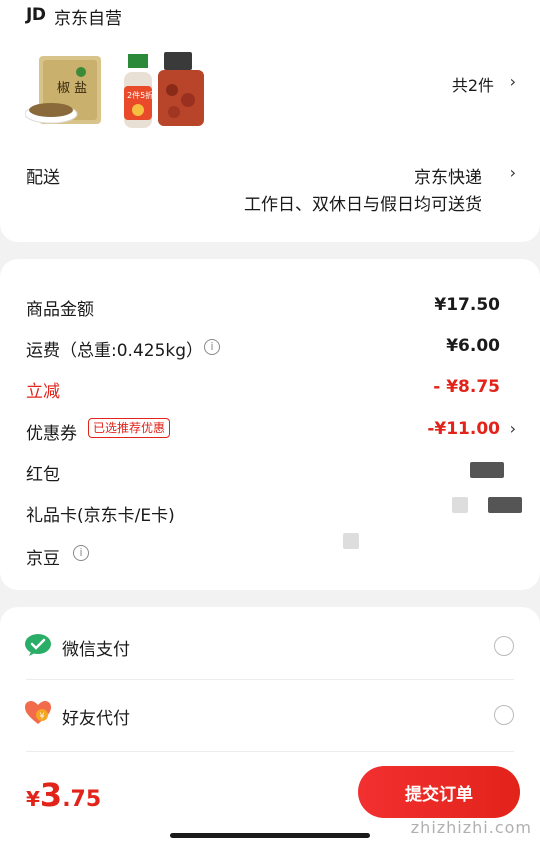 Image resolution: width=540 pixels, height=845 pixels. I want to click on delivery-method: 京东快递, so click(448, 175).